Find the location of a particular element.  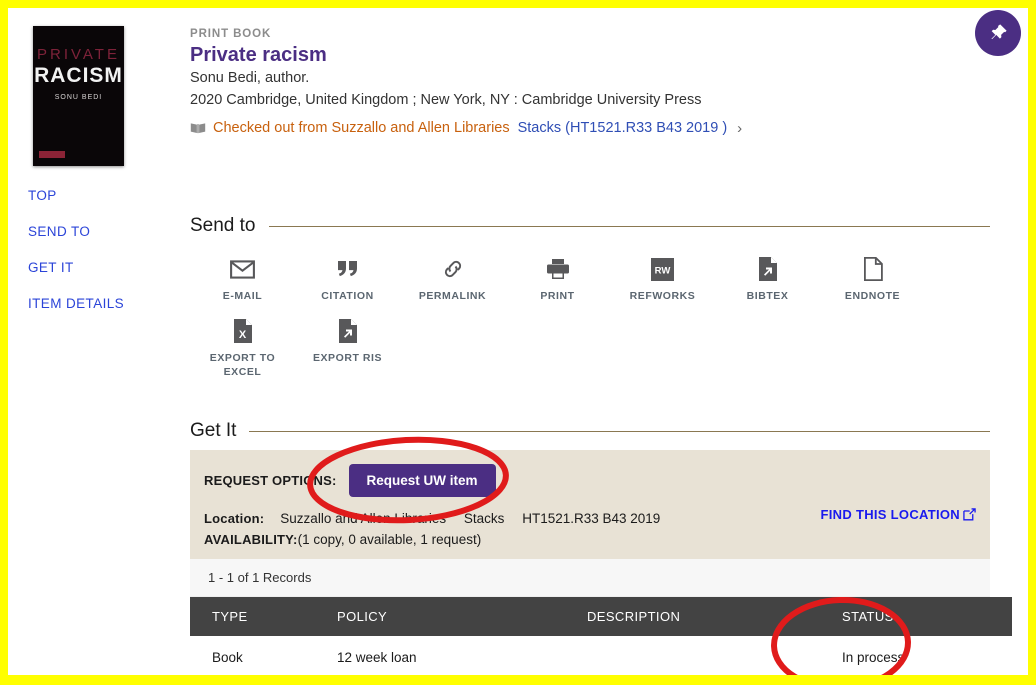

pushpin-icon is located at coordinates (999, 31).